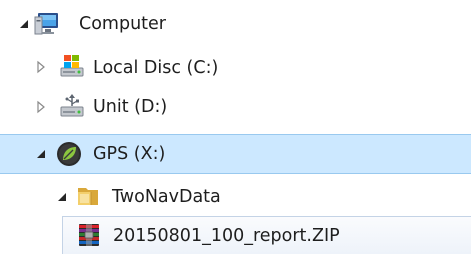  Describe the element at coordinates (122, 24) in the screenshot. I see `tree-item-label: Computer` at that location.